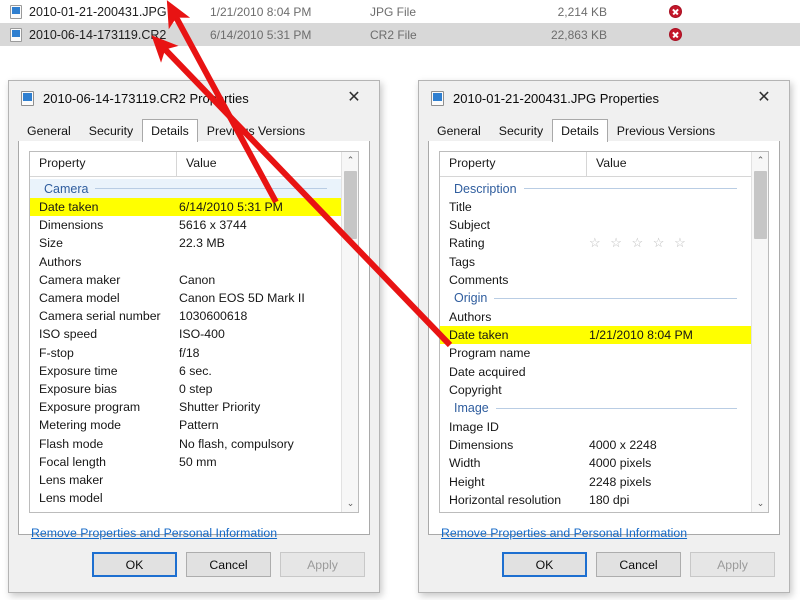 This screenshot has height=600, width=800. I want to click on property-row: Rating ☆ ☆ ☆ ☆ ☆, so click(595, 243).